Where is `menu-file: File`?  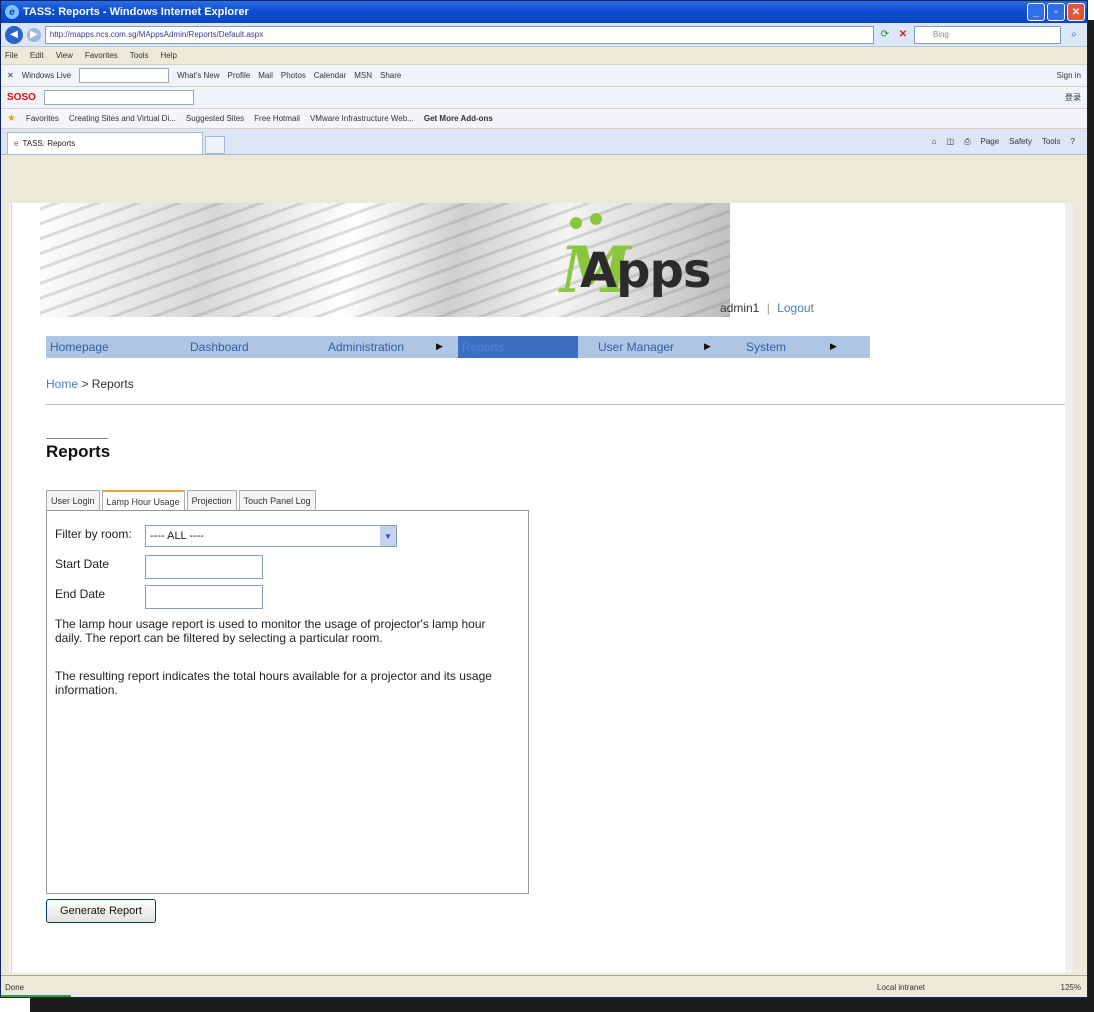
menu-file: File is located at coordinates (11, 55).